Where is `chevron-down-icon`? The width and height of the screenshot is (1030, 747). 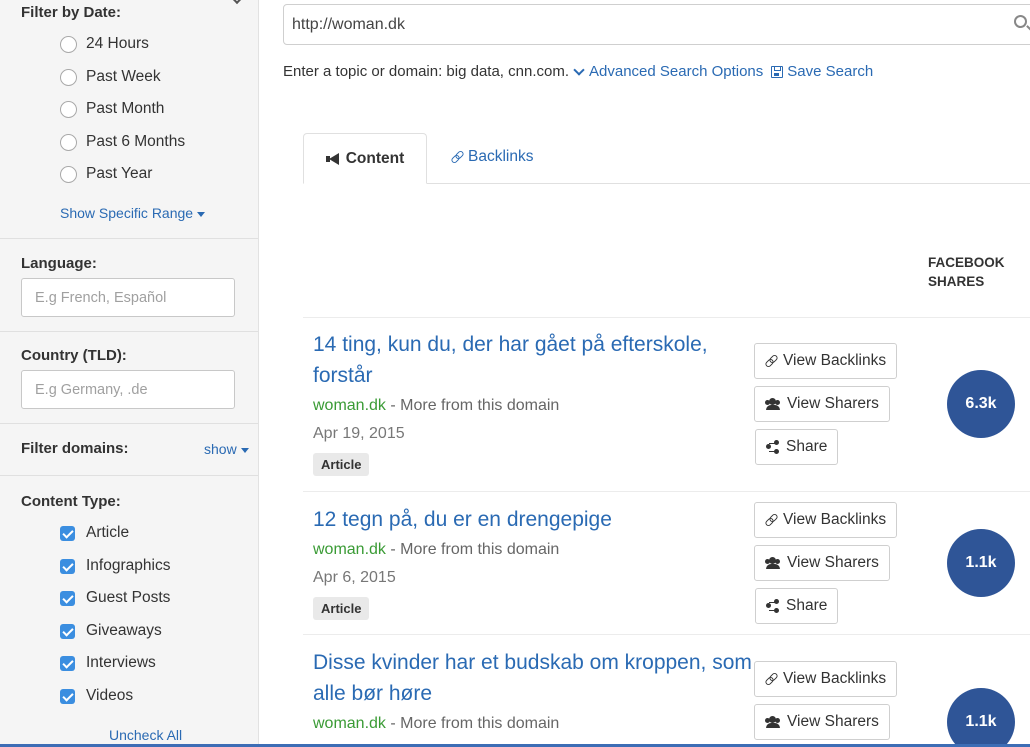 chevron-down-icon is located at coordinates (579, 69).